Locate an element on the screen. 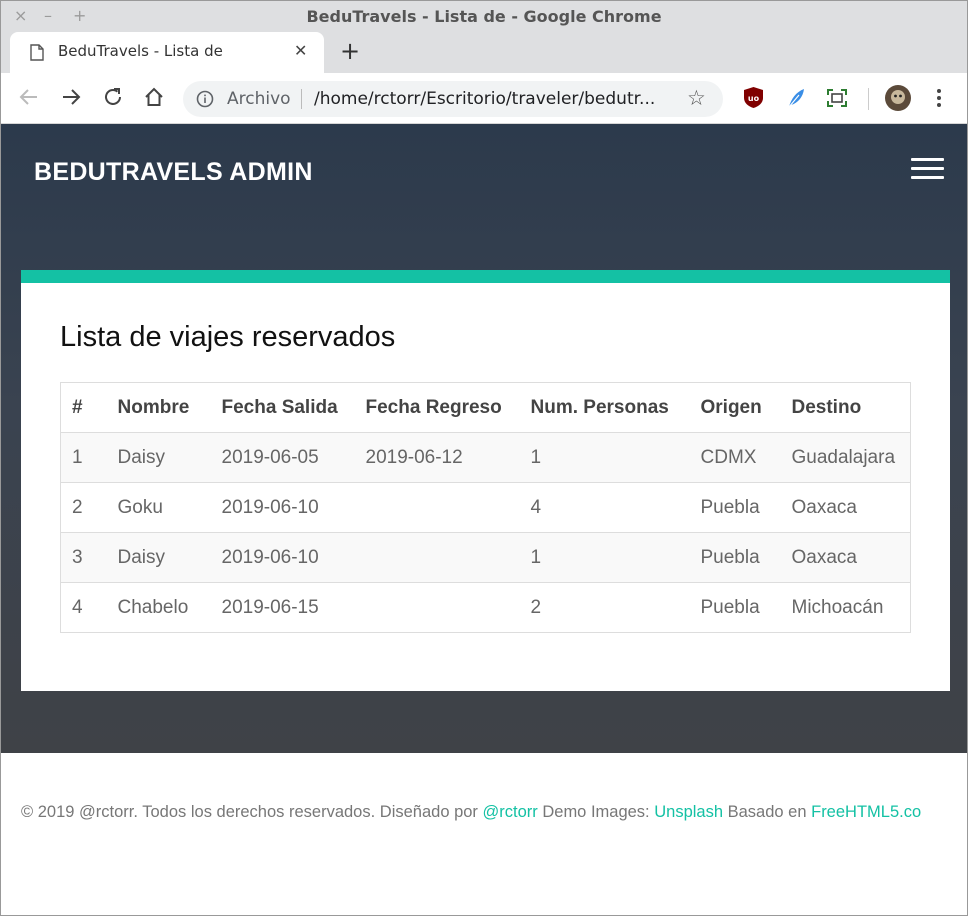 Image resolution: width=968 pixels, height=916 pixels. table-row: 3 Daisy 2019-06-10 1 Puebla Oaxaca is located at coordinates (485, 557).